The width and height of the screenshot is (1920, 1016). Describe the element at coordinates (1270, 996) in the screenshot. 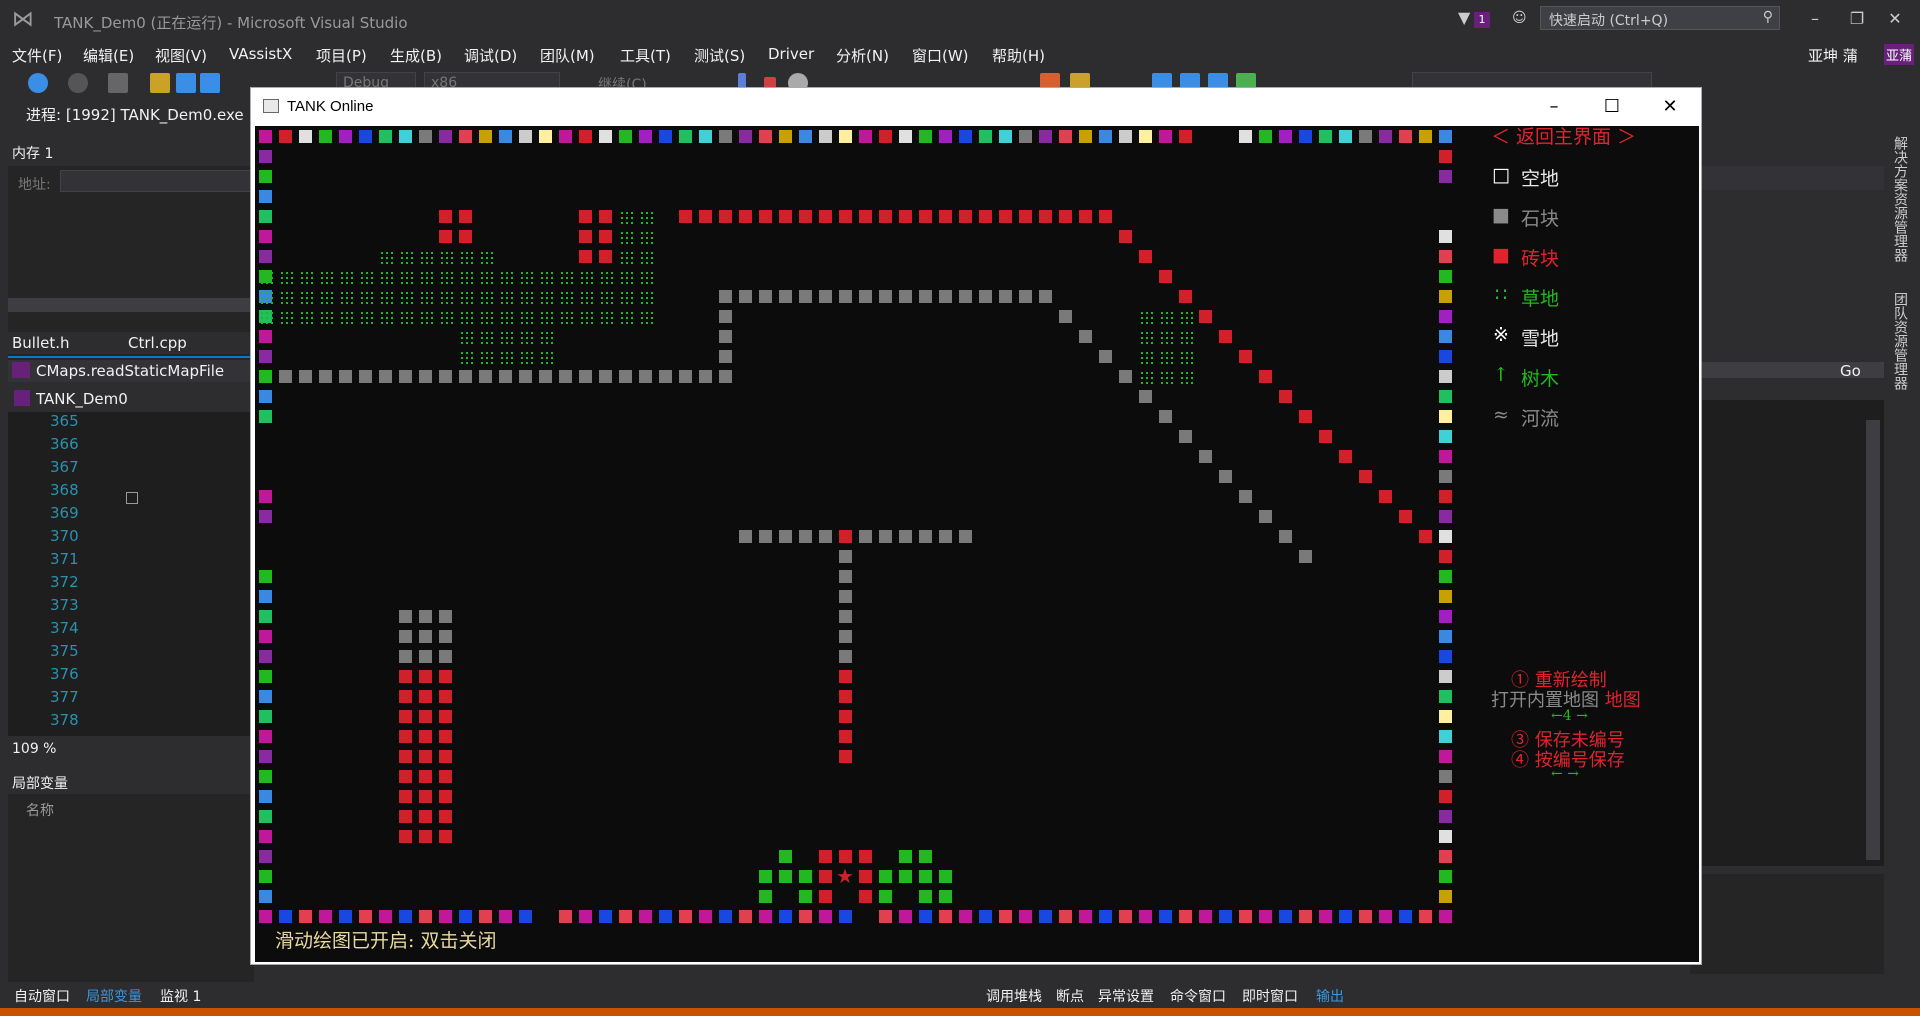

I see `tab-immediate-window: 即时窗口` at that location.